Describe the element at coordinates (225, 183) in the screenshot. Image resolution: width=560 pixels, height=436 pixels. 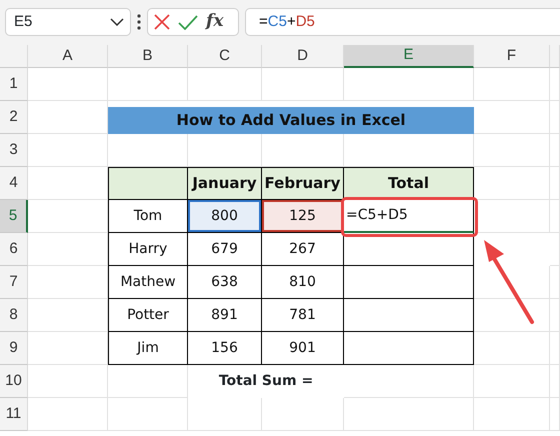
I see `column-heading: January` at that location.